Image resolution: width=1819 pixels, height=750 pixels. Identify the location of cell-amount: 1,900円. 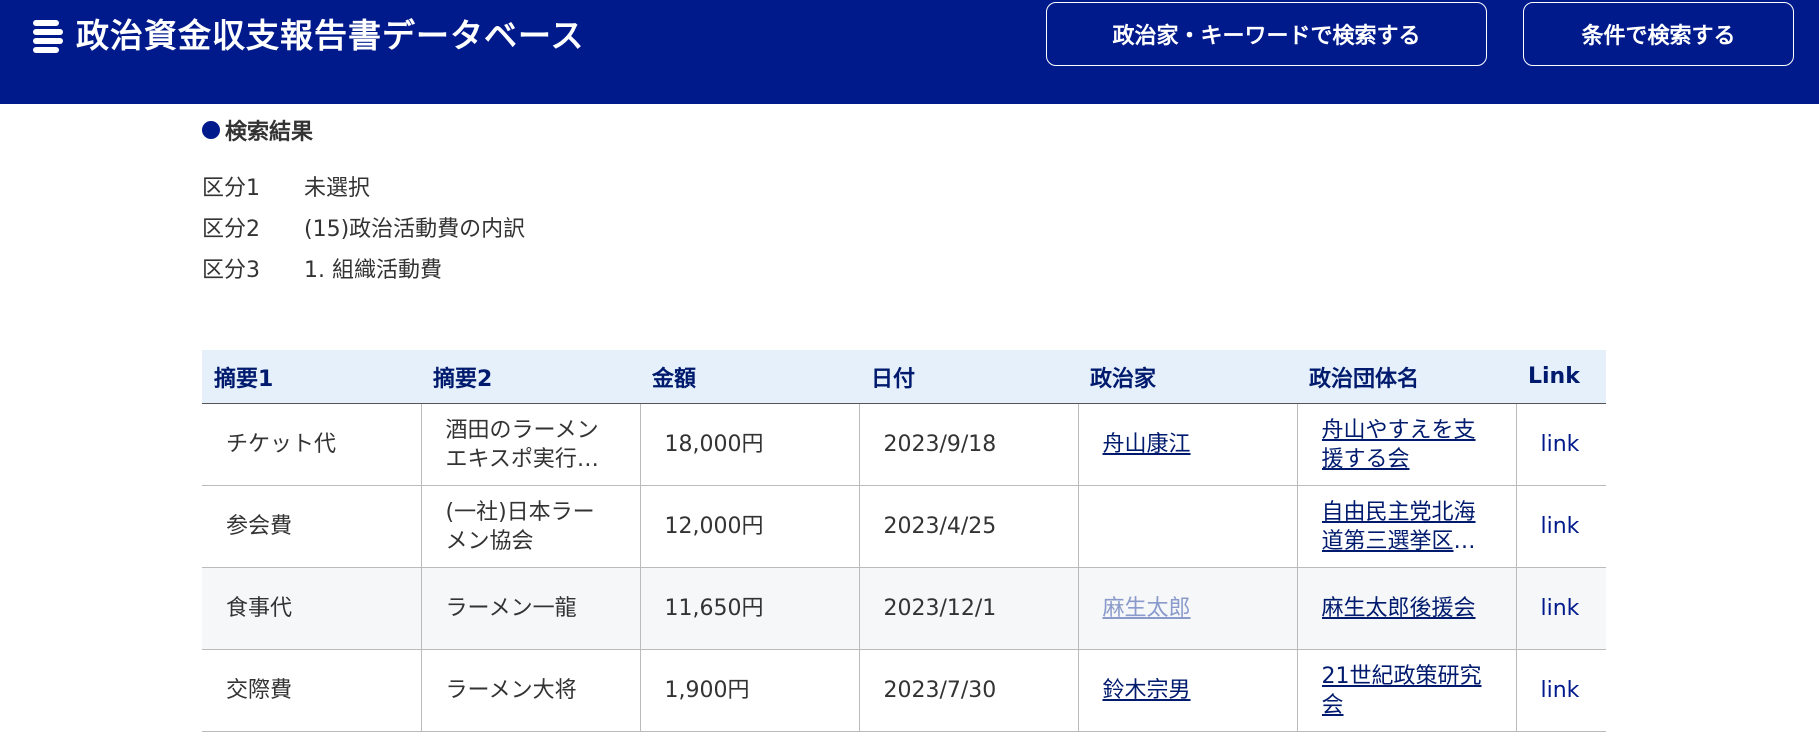
(750, 690).